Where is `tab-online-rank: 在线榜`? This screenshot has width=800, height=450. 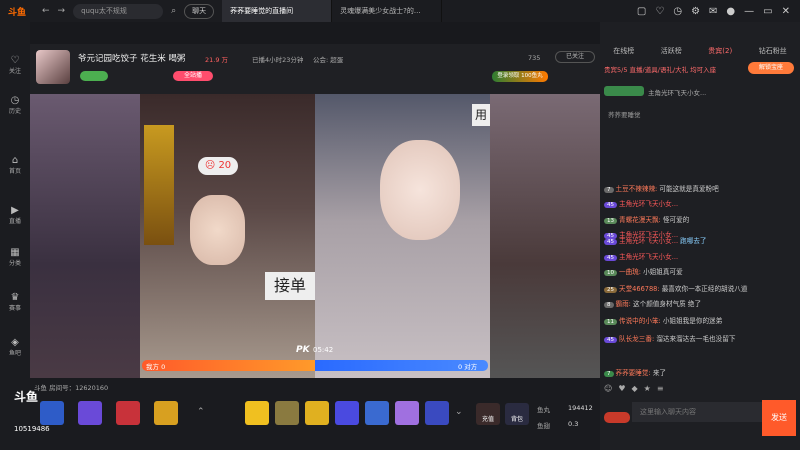 tab-online-rank: 在线榜 is located at coordinates (623, 51).